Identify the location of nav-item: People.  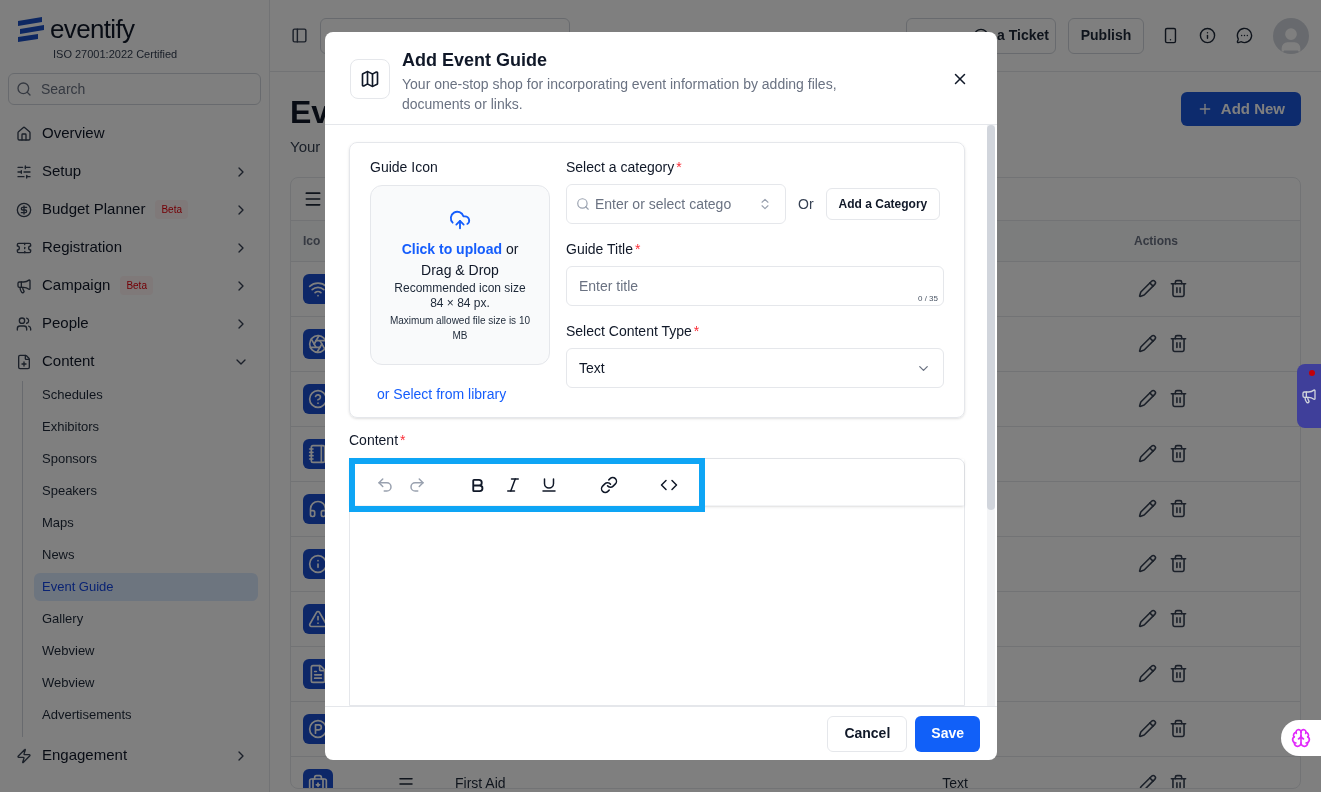
(134, 323).